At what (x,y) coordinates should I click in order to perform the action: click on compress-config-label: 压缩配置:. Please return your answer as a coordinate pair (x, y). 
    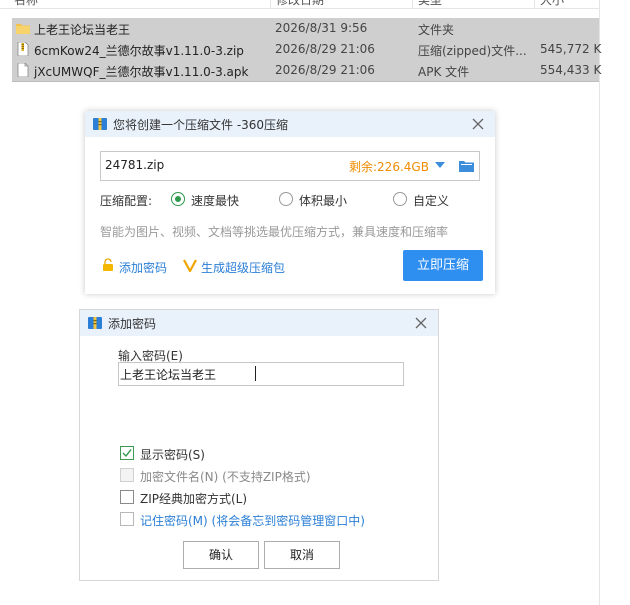
    Looking at the image, I should click on (126, 201).